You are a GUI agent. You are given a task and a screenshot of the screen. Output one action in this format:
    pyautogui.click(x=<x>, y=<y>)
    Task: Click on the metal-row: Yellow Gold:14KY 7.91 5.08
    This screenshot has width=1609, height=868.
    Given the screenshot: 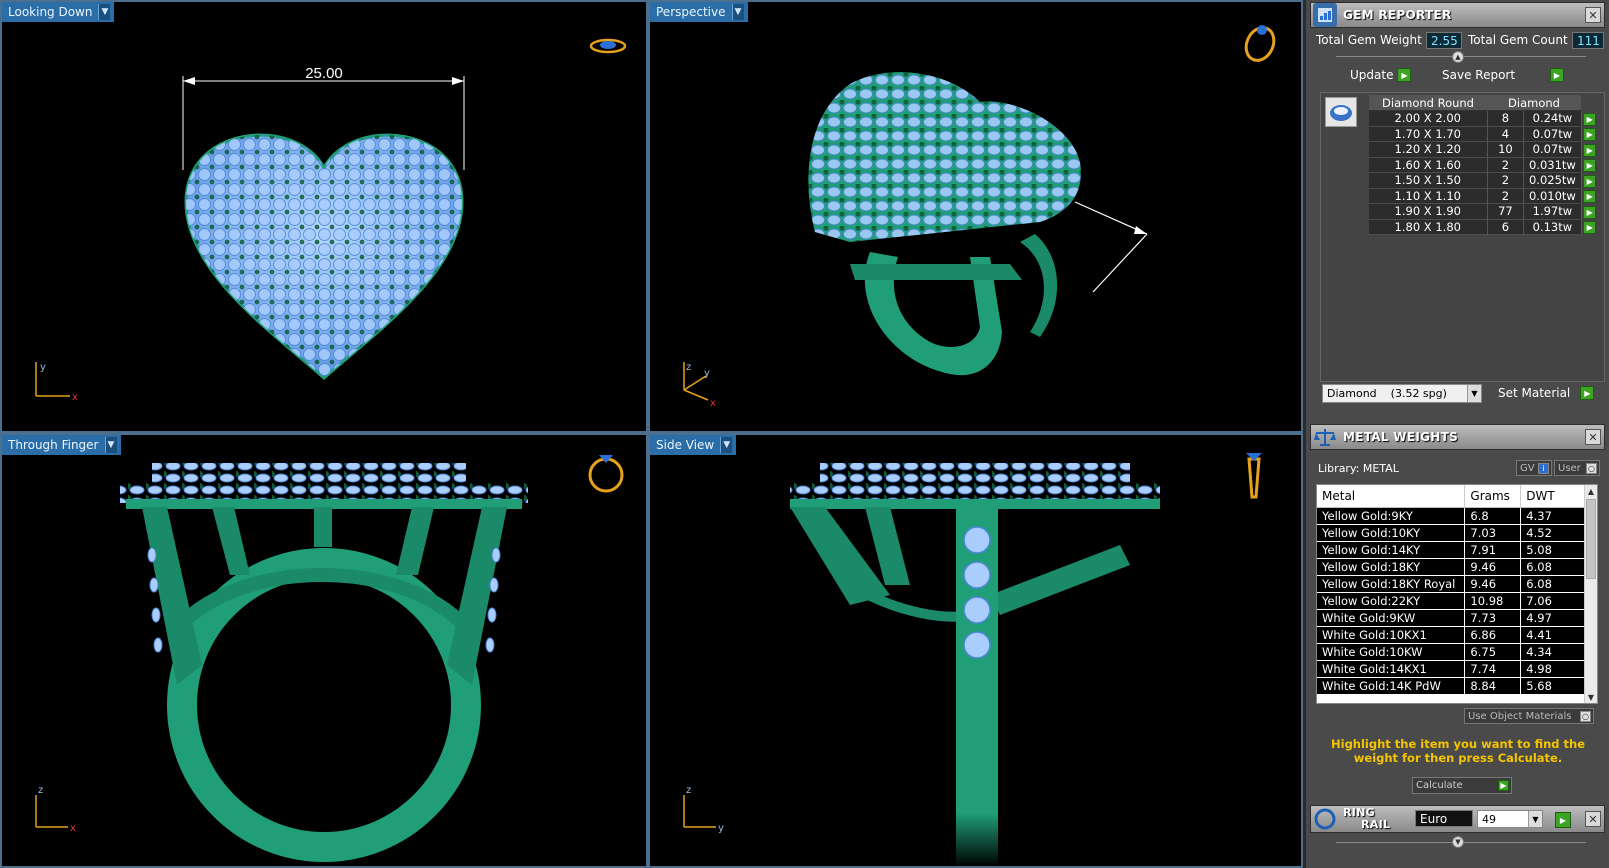 What is the action you would take?
    pyautogui.click(x=1451, y=550)
    